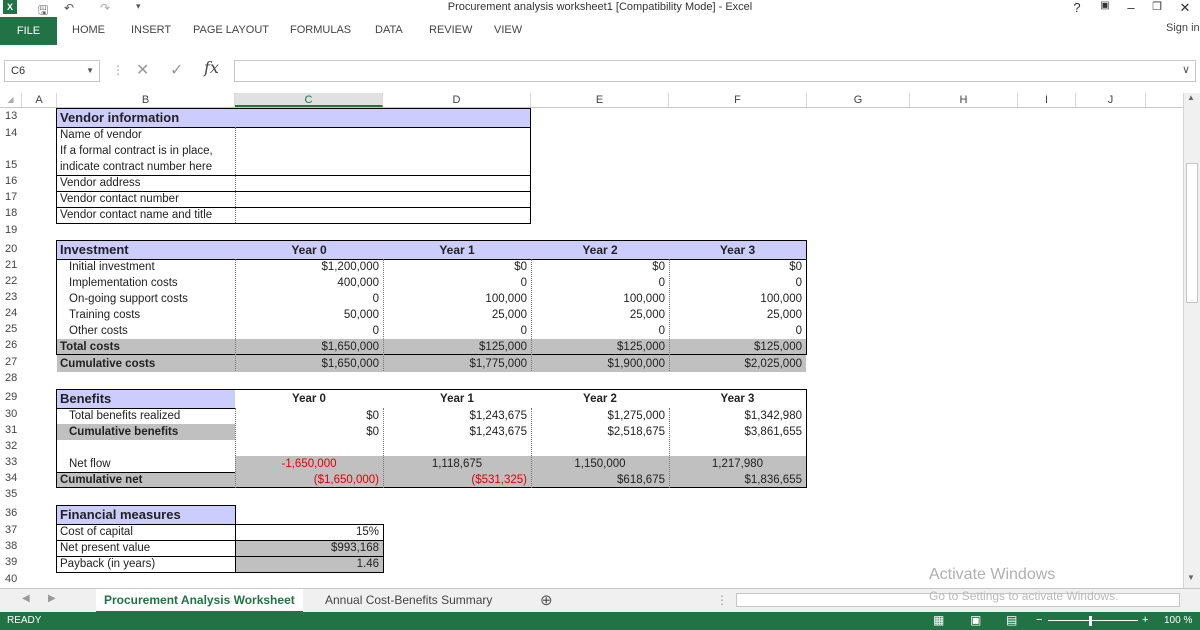  I want to click on investment-row-label: Training costs, so click(146, 315).